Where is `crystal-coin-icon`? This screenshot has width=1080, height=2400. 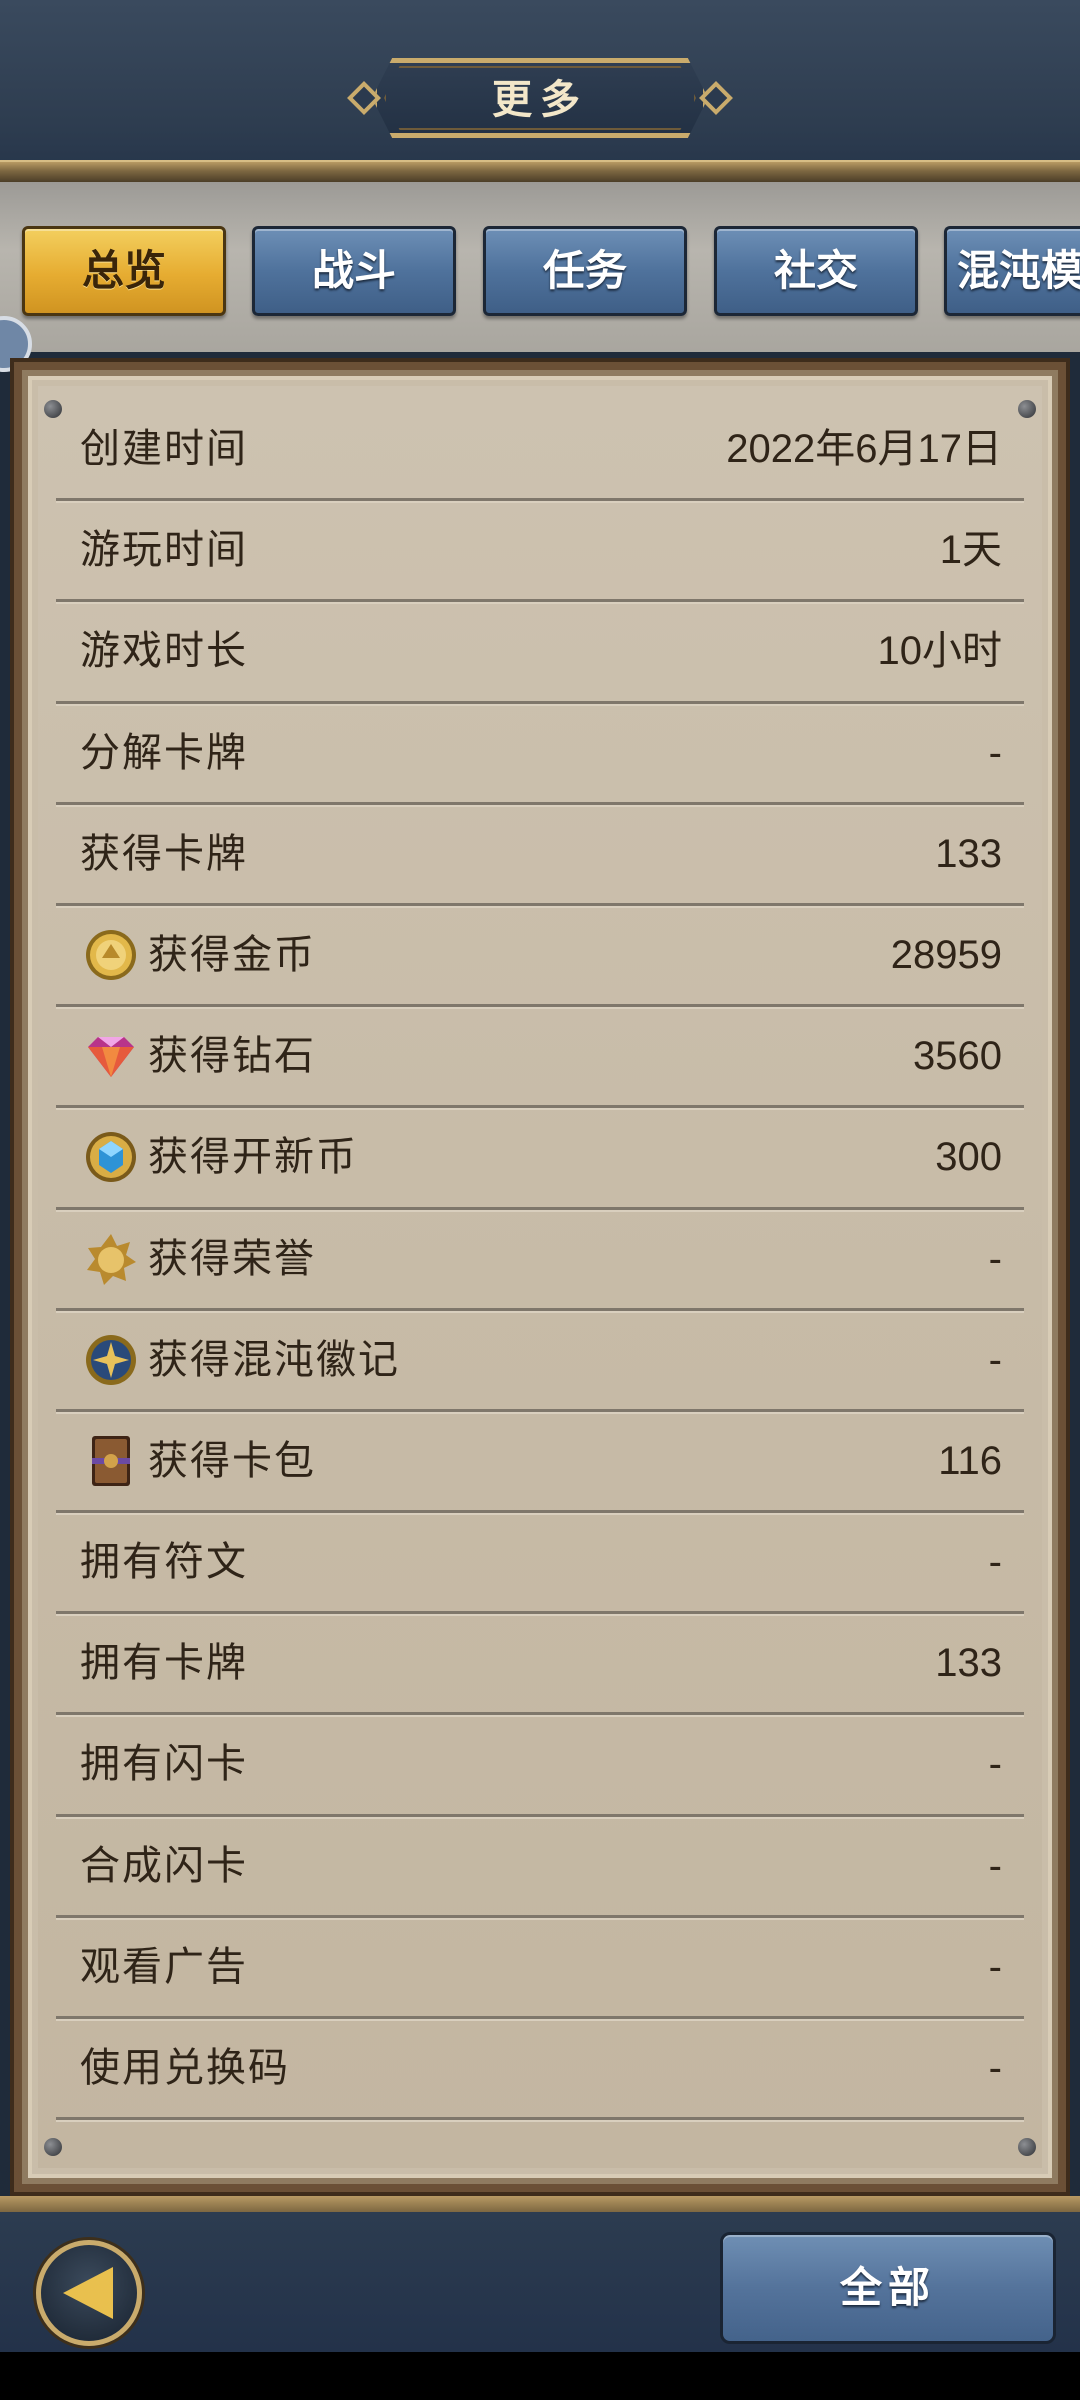 crystal-coin-icon is located at coordinates (111, 1157).